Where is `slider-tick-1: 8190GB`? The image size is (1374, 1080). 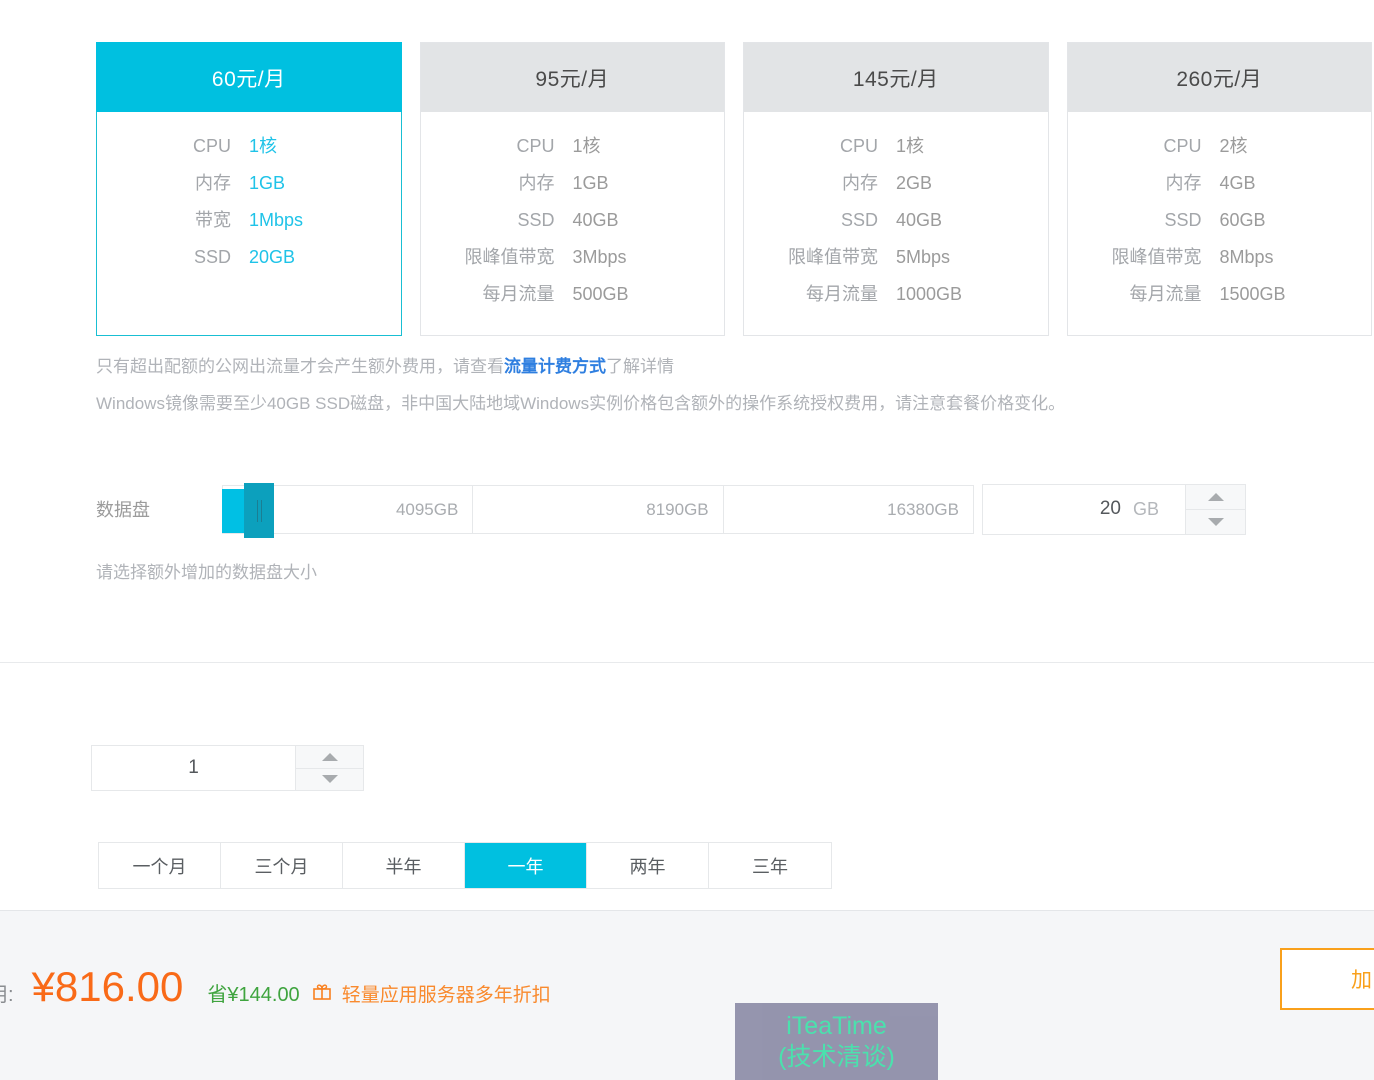
slider-tick-1: 8190GB is located at coordinates (598, 509).